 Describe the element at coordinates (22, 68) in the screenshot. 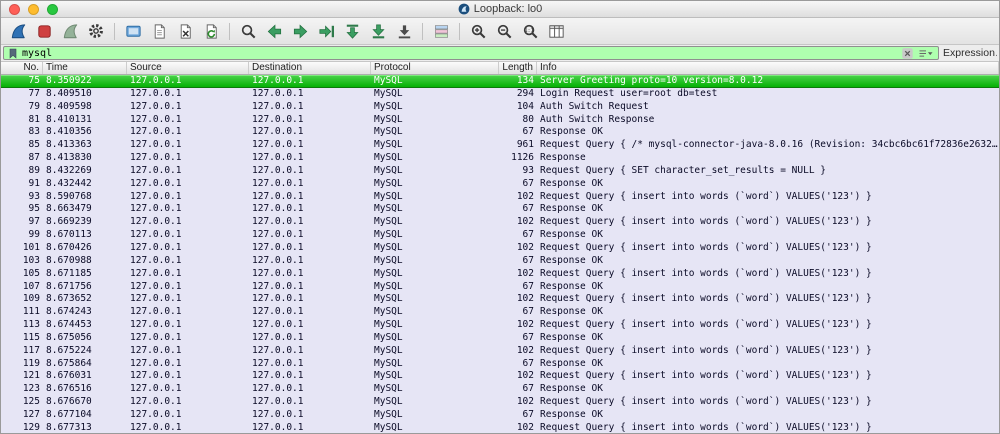

I see `column-header-no: No.` at that location.